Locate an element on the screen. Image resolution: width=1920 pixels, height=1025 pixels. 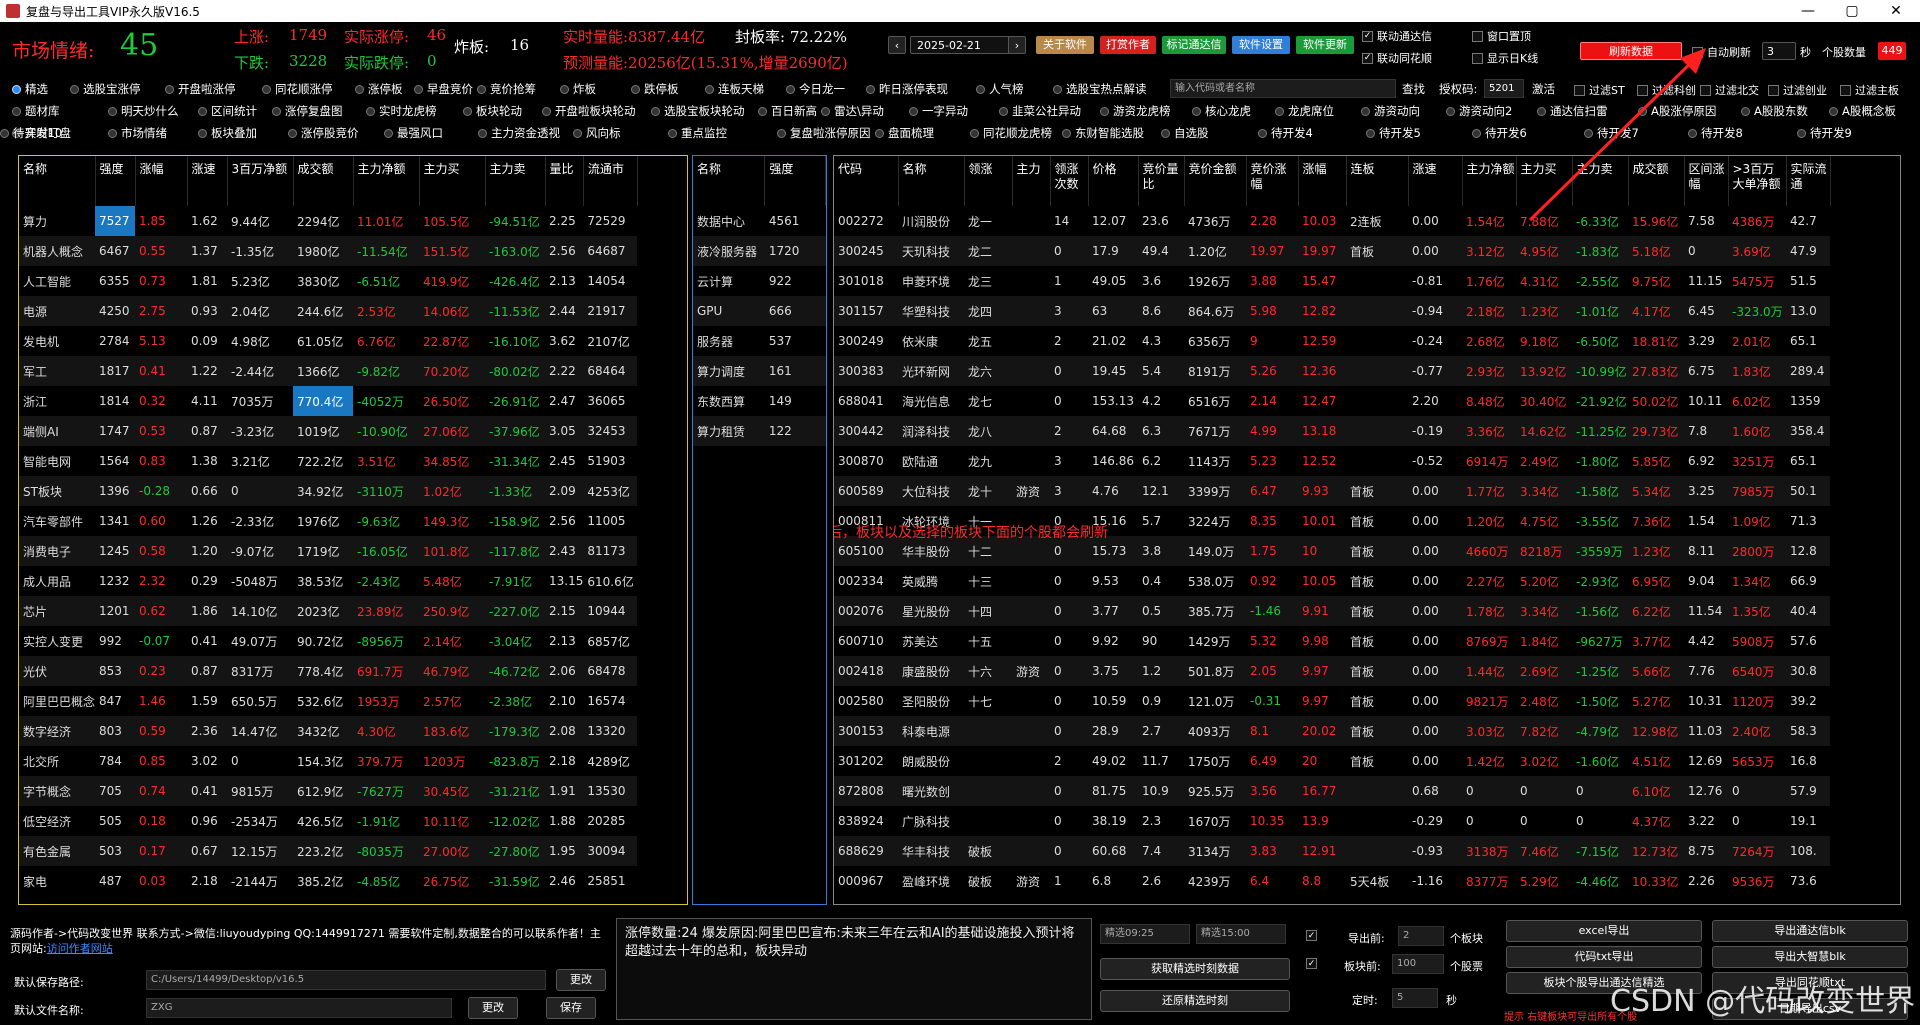
column-header: 领涨 is located at coordinates (988, 181).